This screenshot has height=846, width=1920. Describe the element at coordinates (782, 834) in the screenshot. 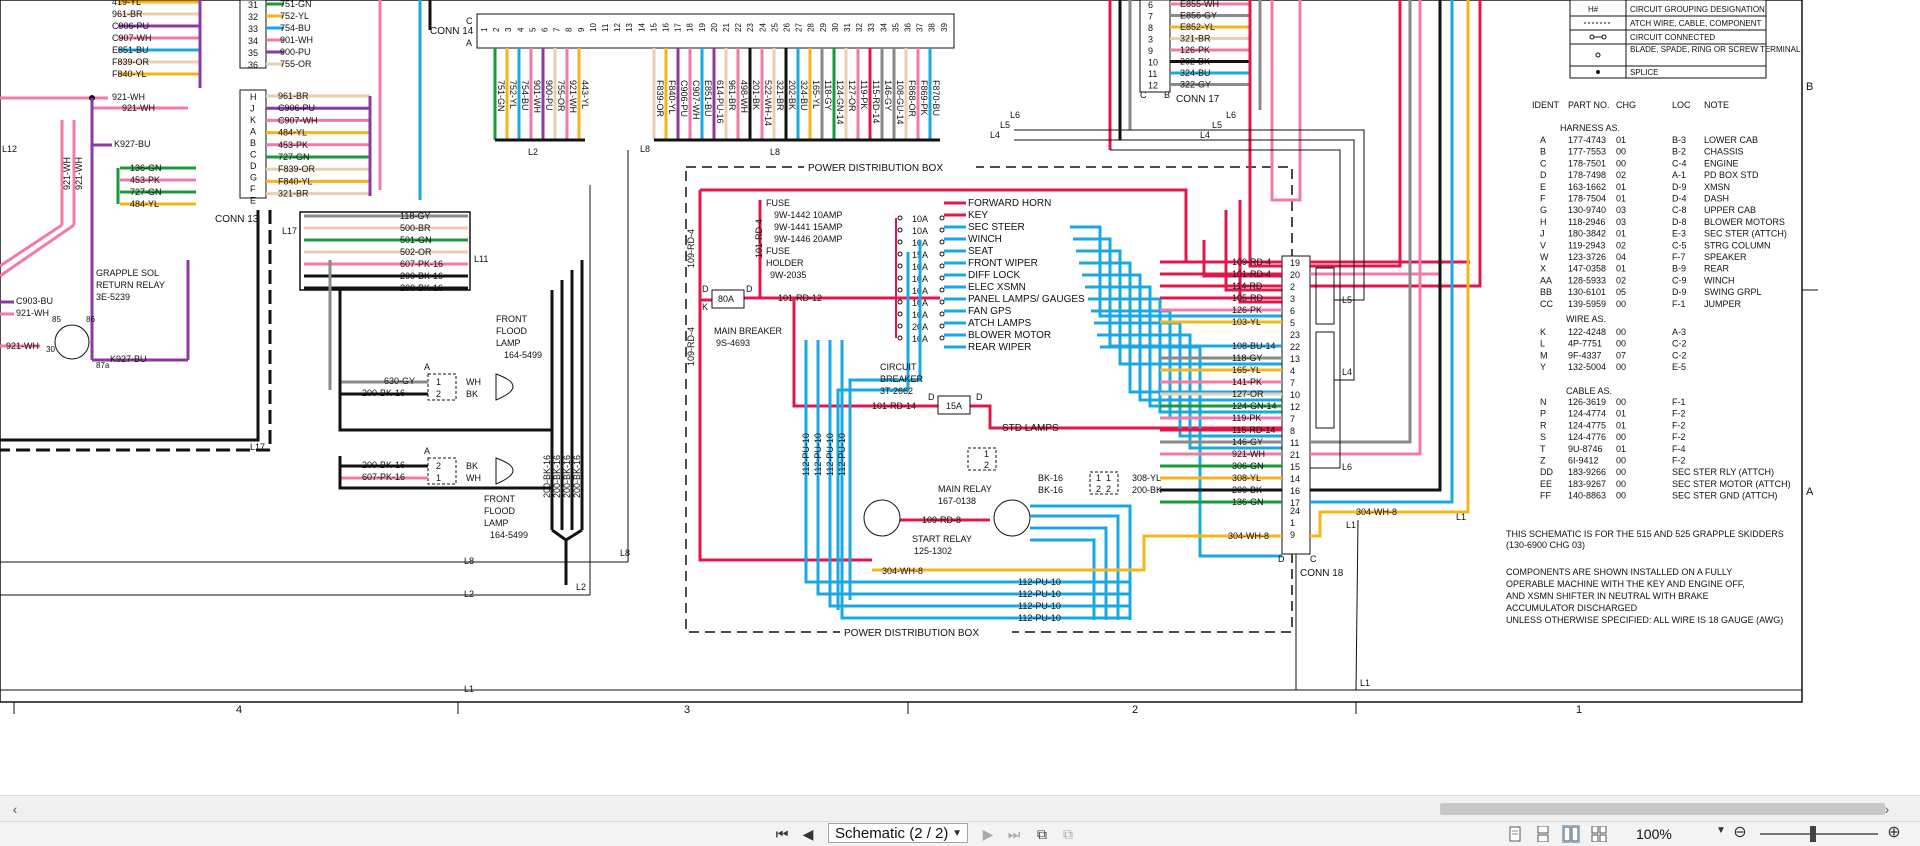

I see `first-page-button: ⏮` at that location.